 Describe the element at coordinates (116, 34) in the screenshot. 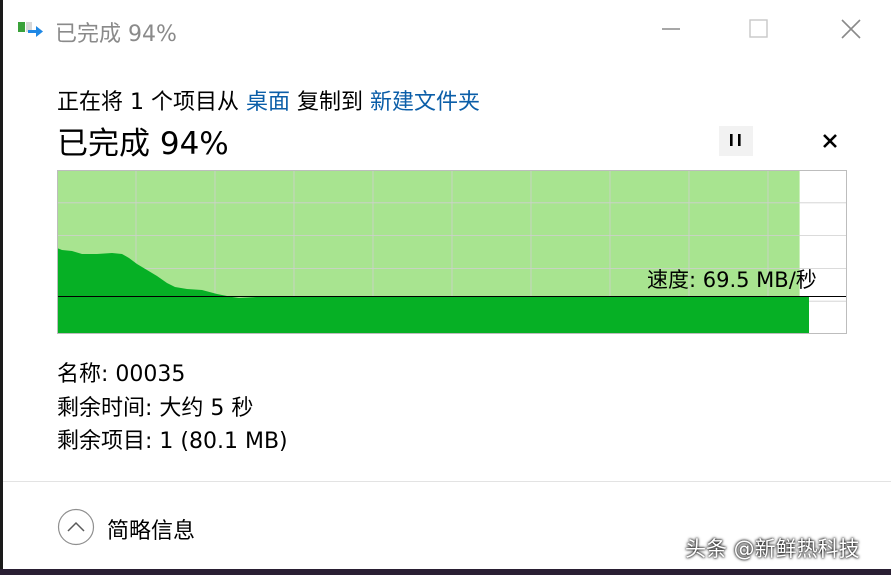

I see `window-title: 已完成 94%` at that location.